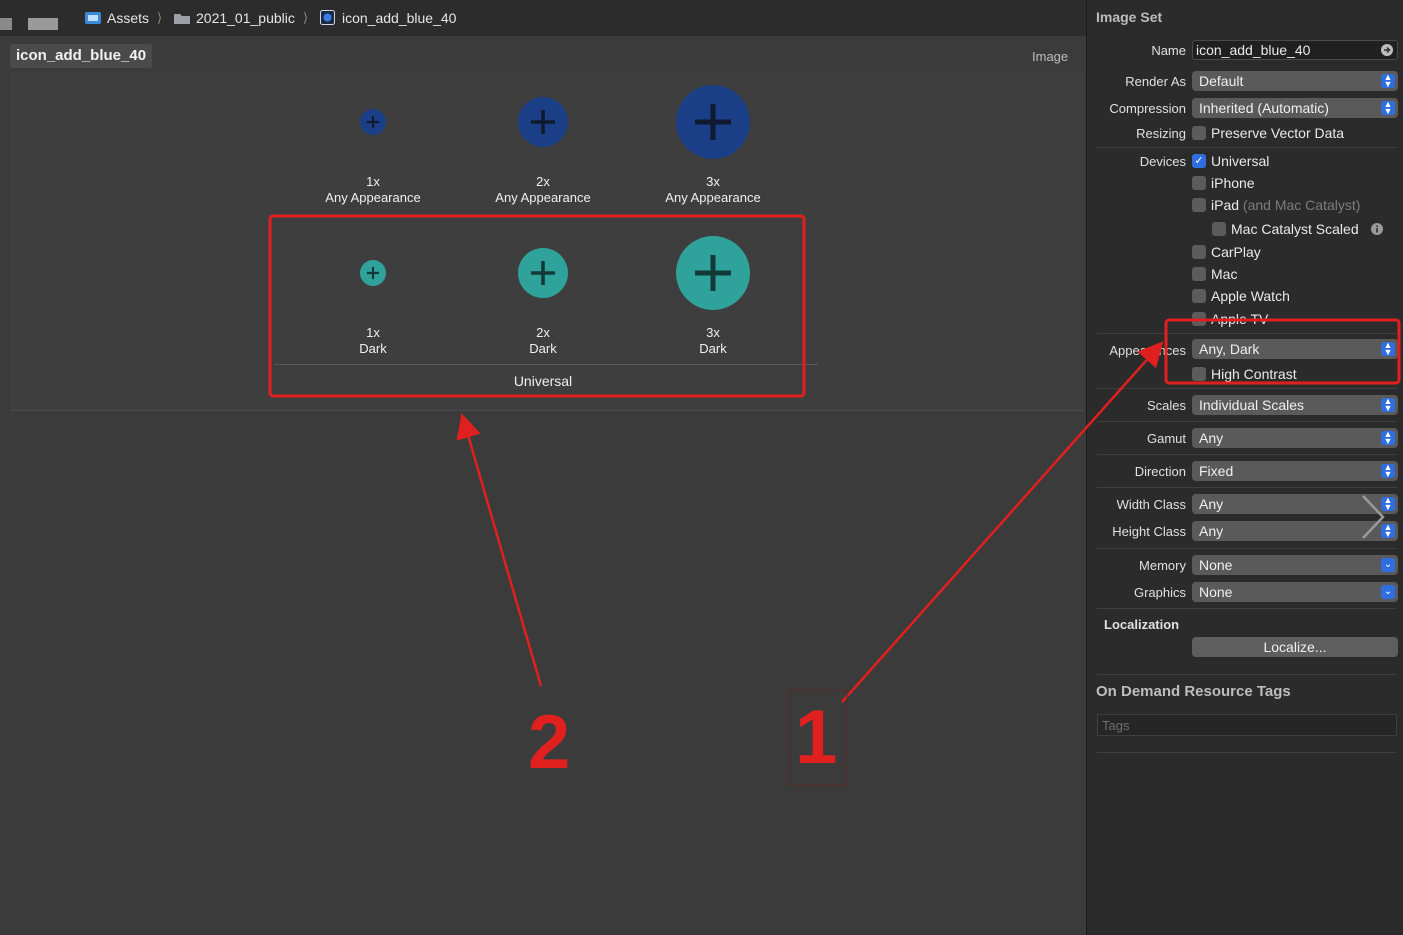  Describe the element at coordinates (1286, 205) in the screenshot. I see `ipad-label: iPad (and Mac Catalyst)` at that location.